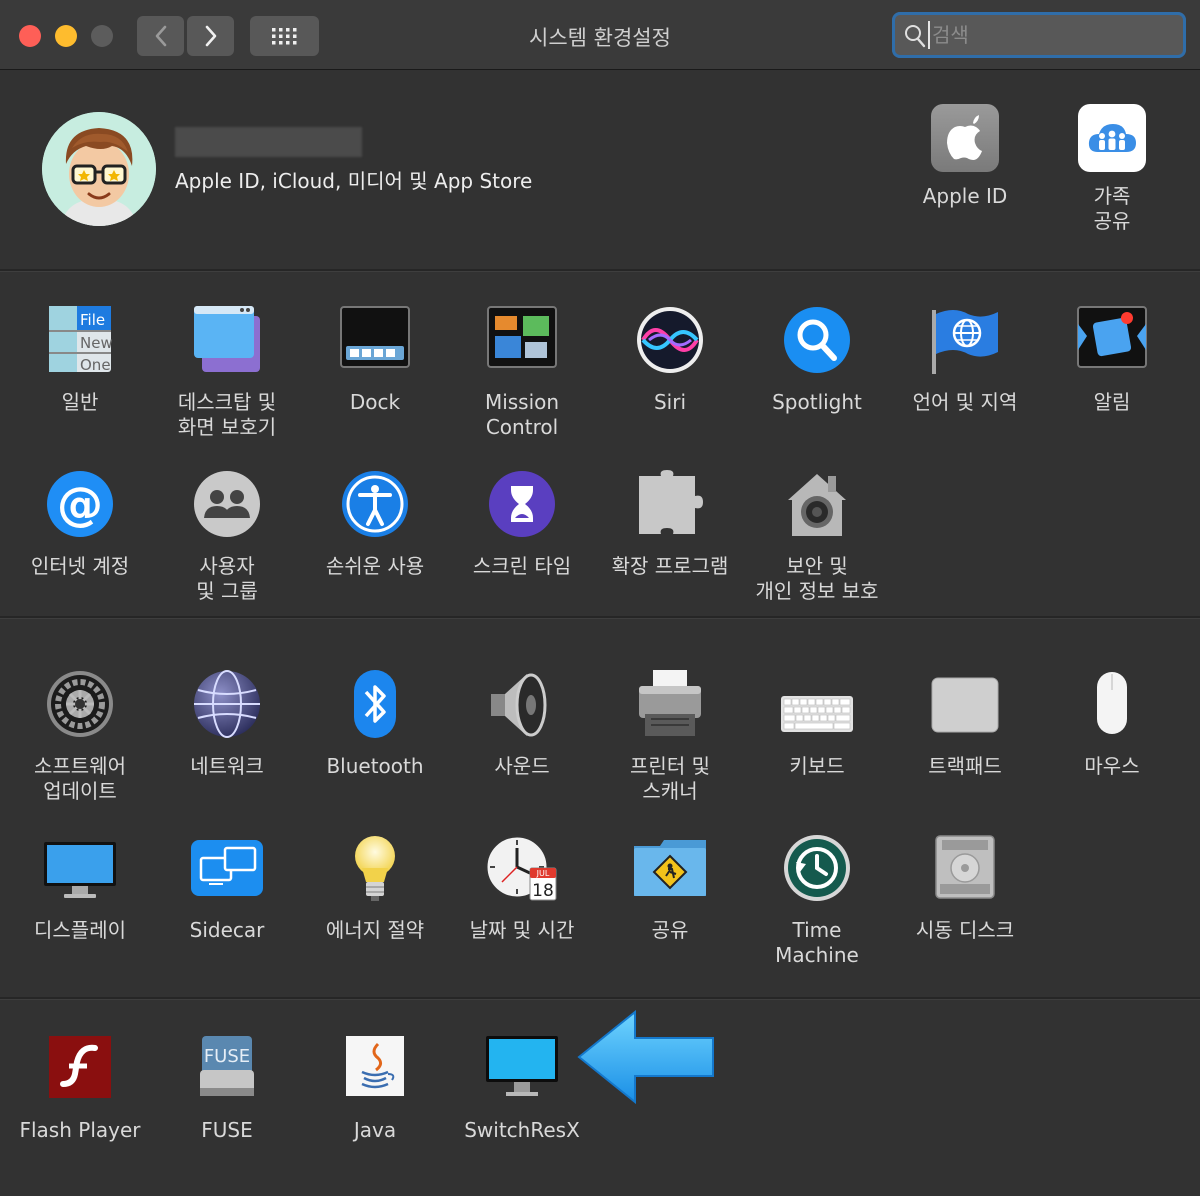 The width and height of the screenshot is (1200, 1196). What do you see at coordinates (817, 578) in the screenshot?
I see `pref-label: 보안 및 개인 정보 보호` at bounding box center [817, 578].